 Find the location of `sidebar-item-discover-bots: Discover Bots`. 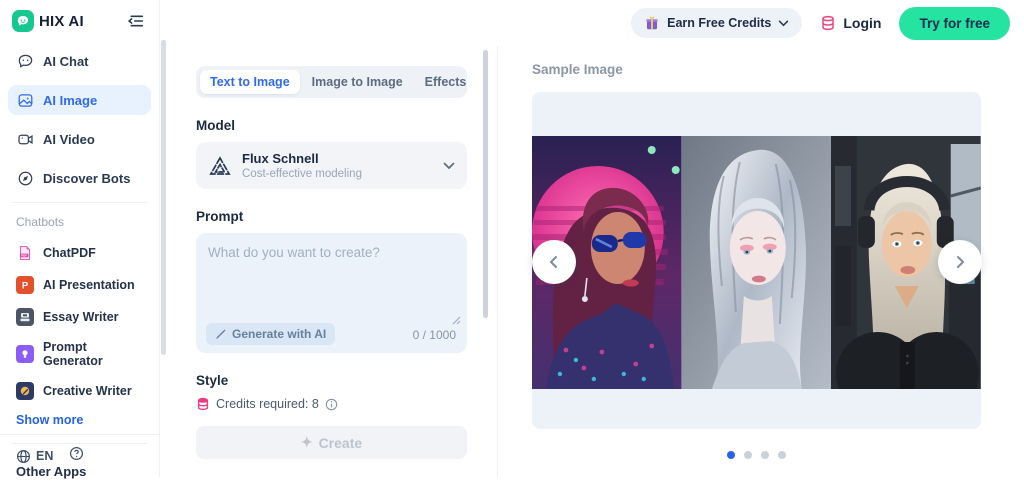

sidebar-item-discover-bots: Discover Bots is located at coordinates (79, 178).